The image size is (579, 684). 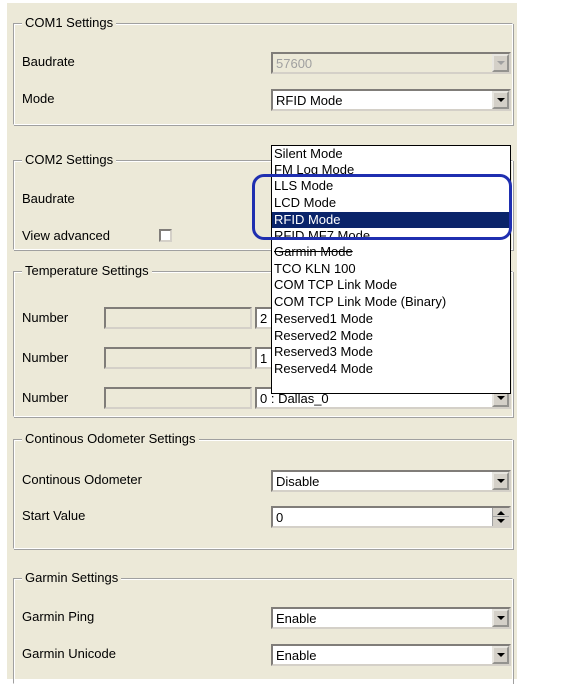 What do you see at coordinates (82, 479) in the screenshot?
I see `continuous-odometer-label: Continous Odometer` at bounding box center [82, 479].